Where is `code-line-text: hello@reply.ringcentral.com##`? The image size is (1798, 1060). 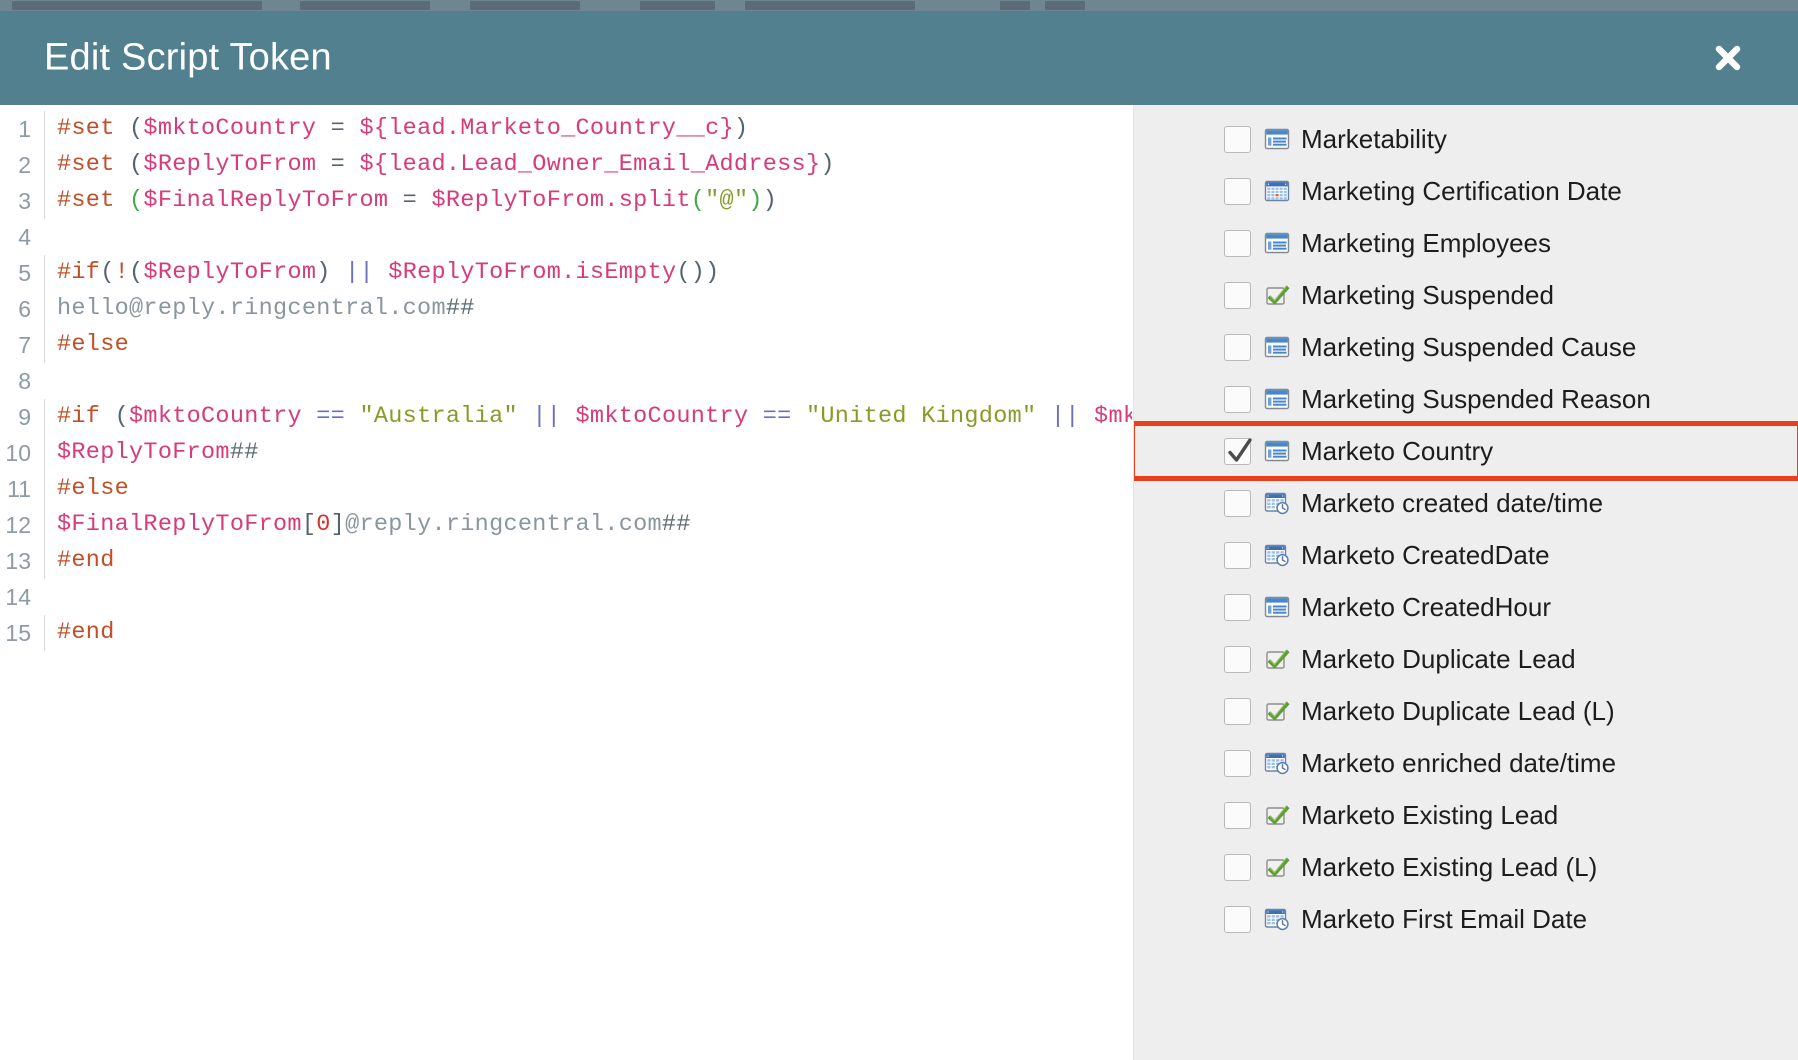 code-line-text: hello@reply.ringcentral.com## is located at coordinates (588, 309).